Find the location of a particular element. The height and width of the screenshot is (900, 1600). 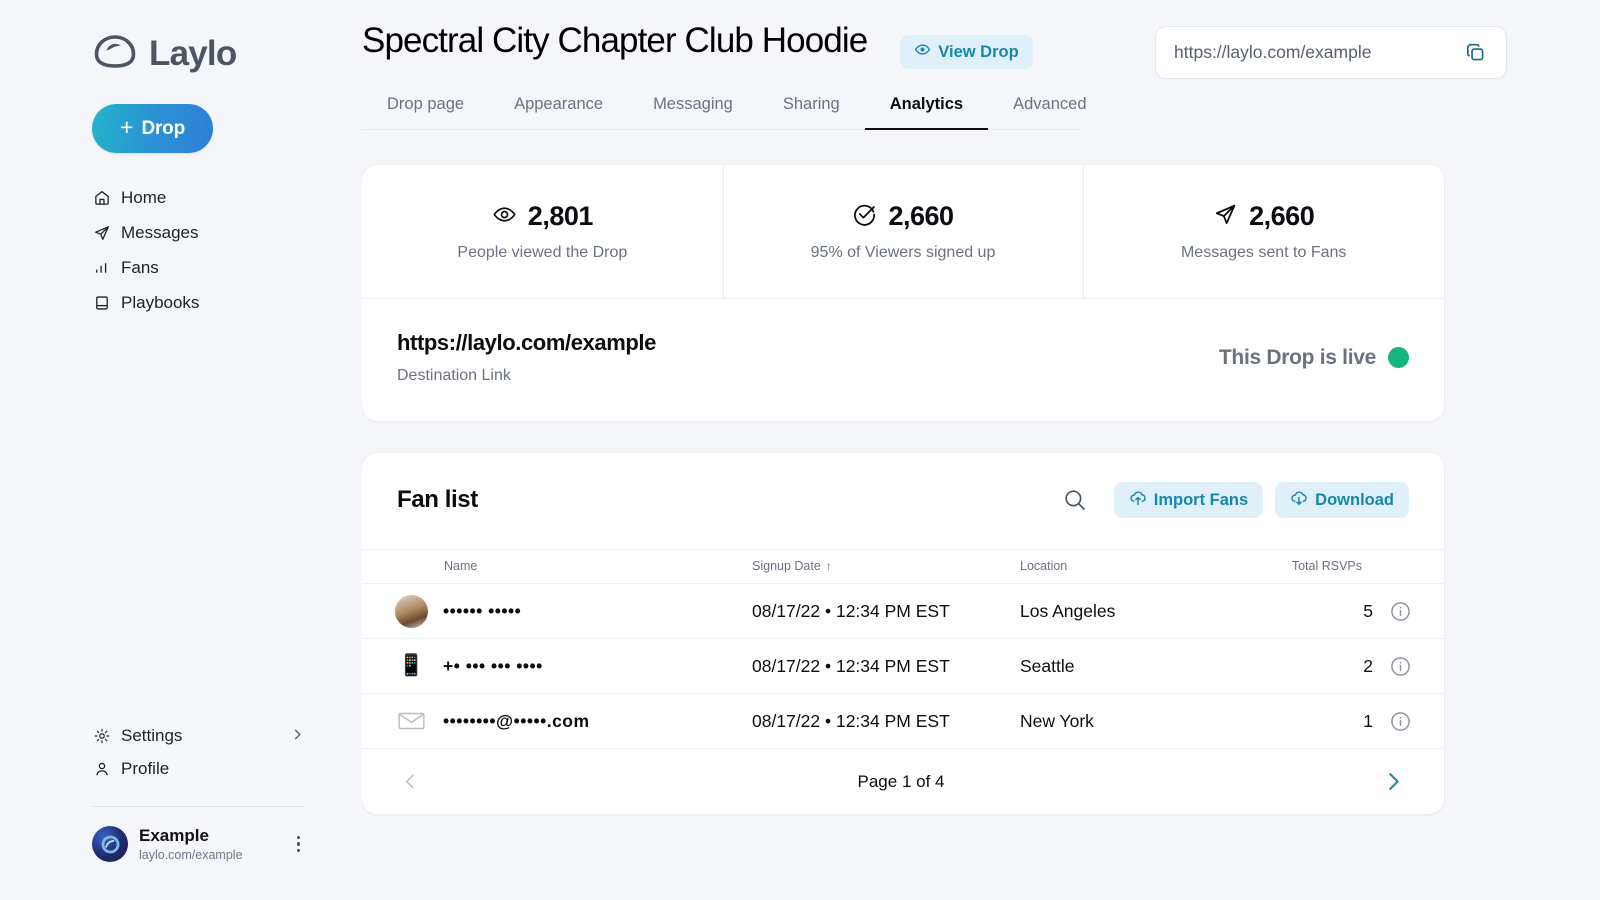

sidebar-item-messages: Messages is located at coordinates (227, 233).